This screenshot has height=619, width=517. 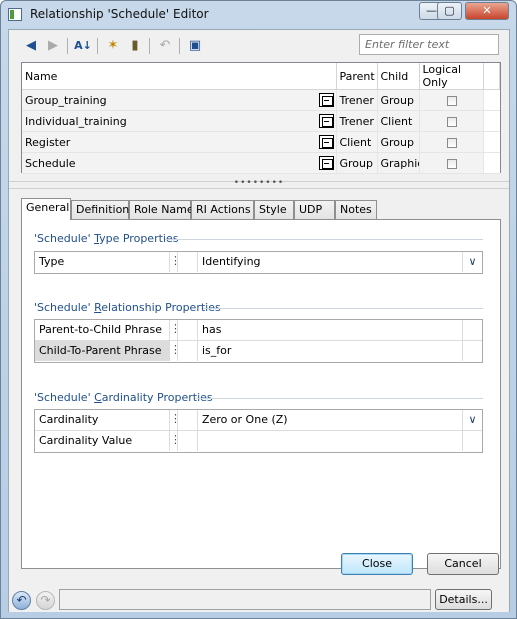 I want to click on filter-input: Enter filter text, so click(x=429, y=44).